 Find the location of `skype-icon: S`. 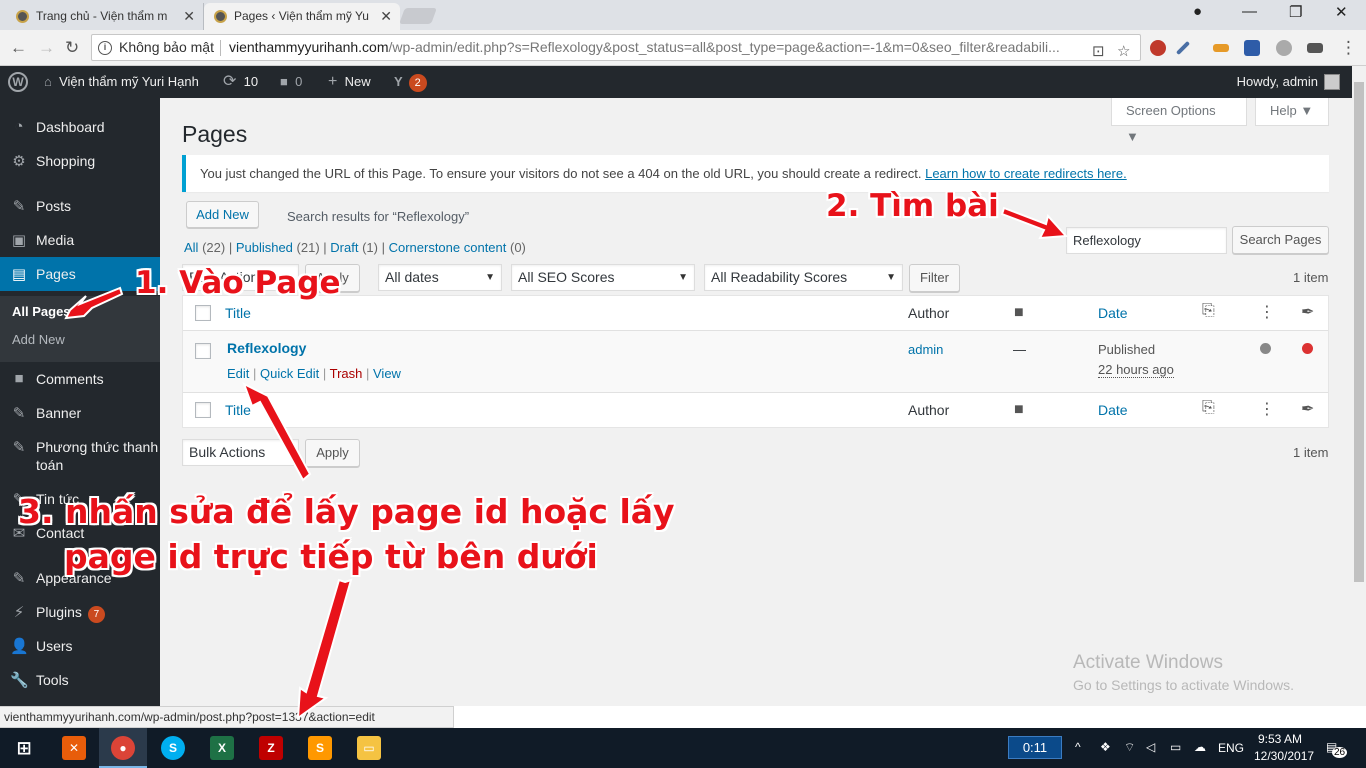

skype-icon: S is located at coordinates (173, 748).